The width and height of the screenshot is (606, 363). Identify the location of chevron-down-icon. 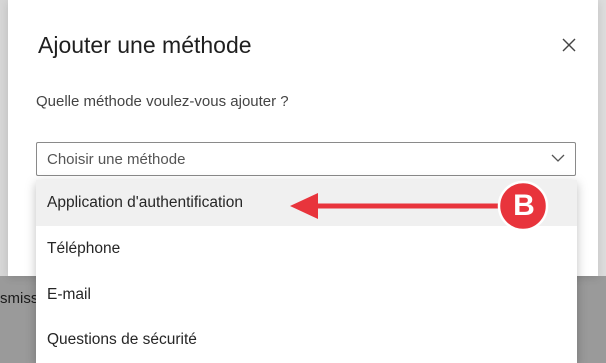
(558, 158).